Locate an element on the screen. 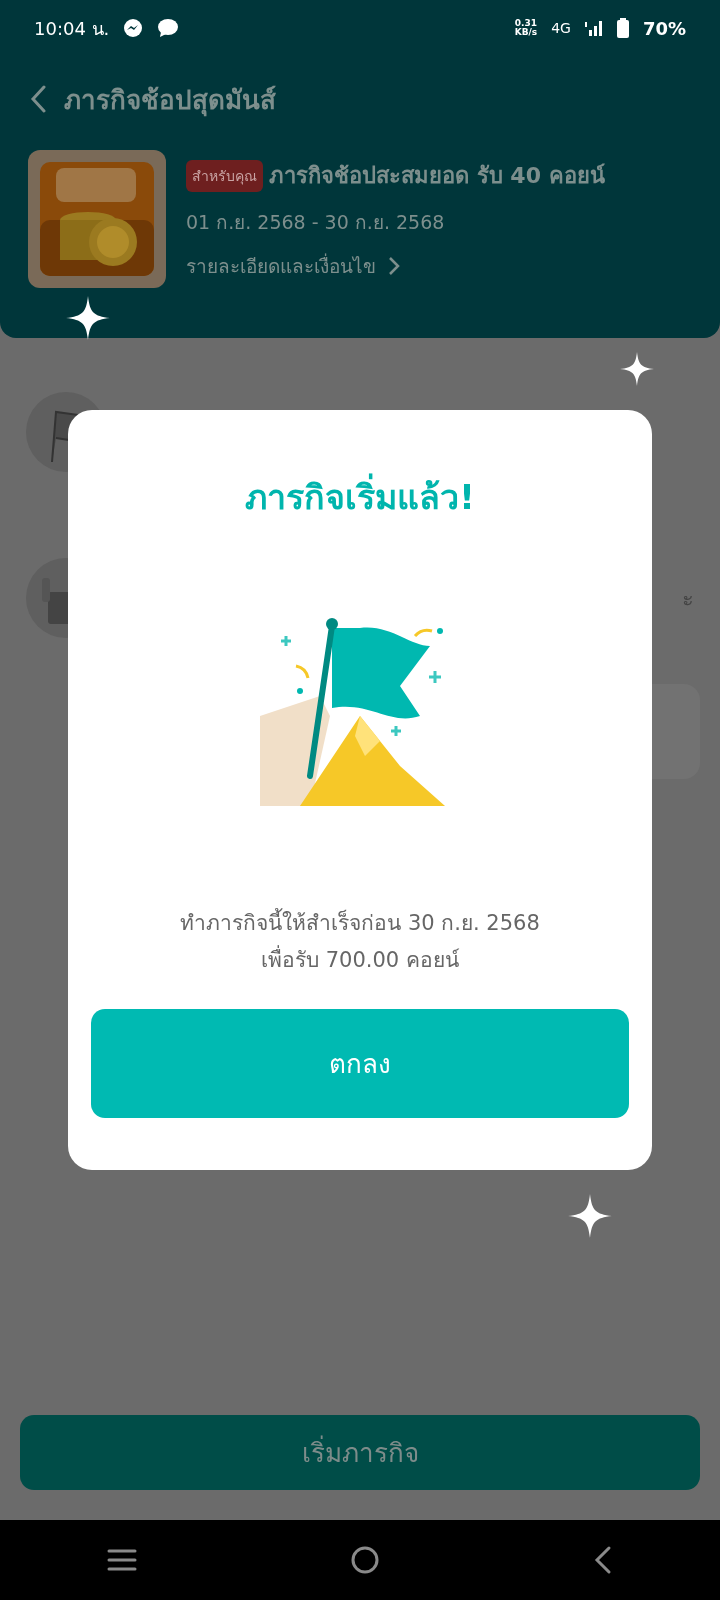 This screenshot has width=720, height=1600. home-icon is located at coordinates (365, 1560).